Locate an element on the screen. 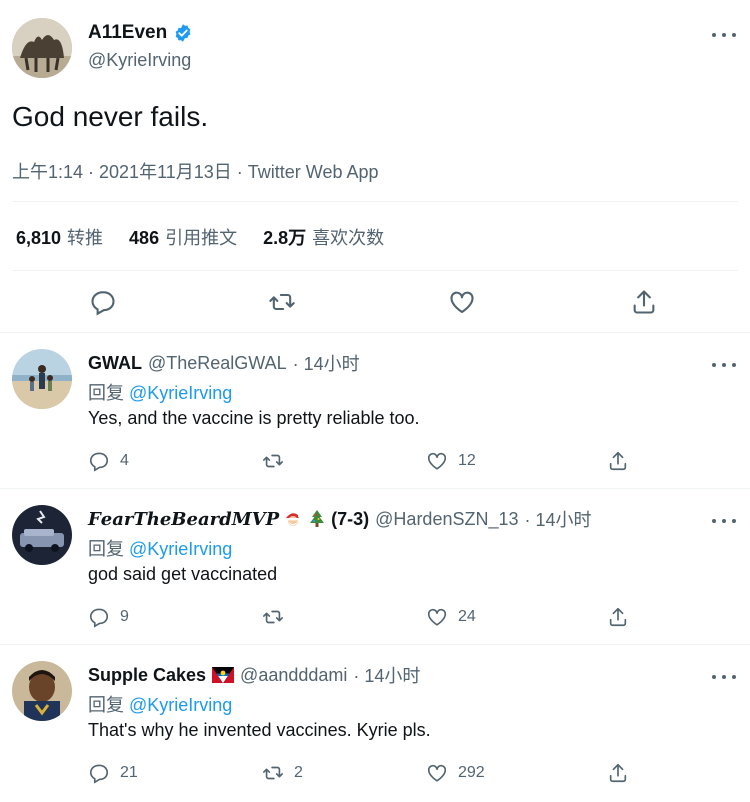 This screenshot has height=802, width=750. like-button: 24 is located at coordinates (451, 617).